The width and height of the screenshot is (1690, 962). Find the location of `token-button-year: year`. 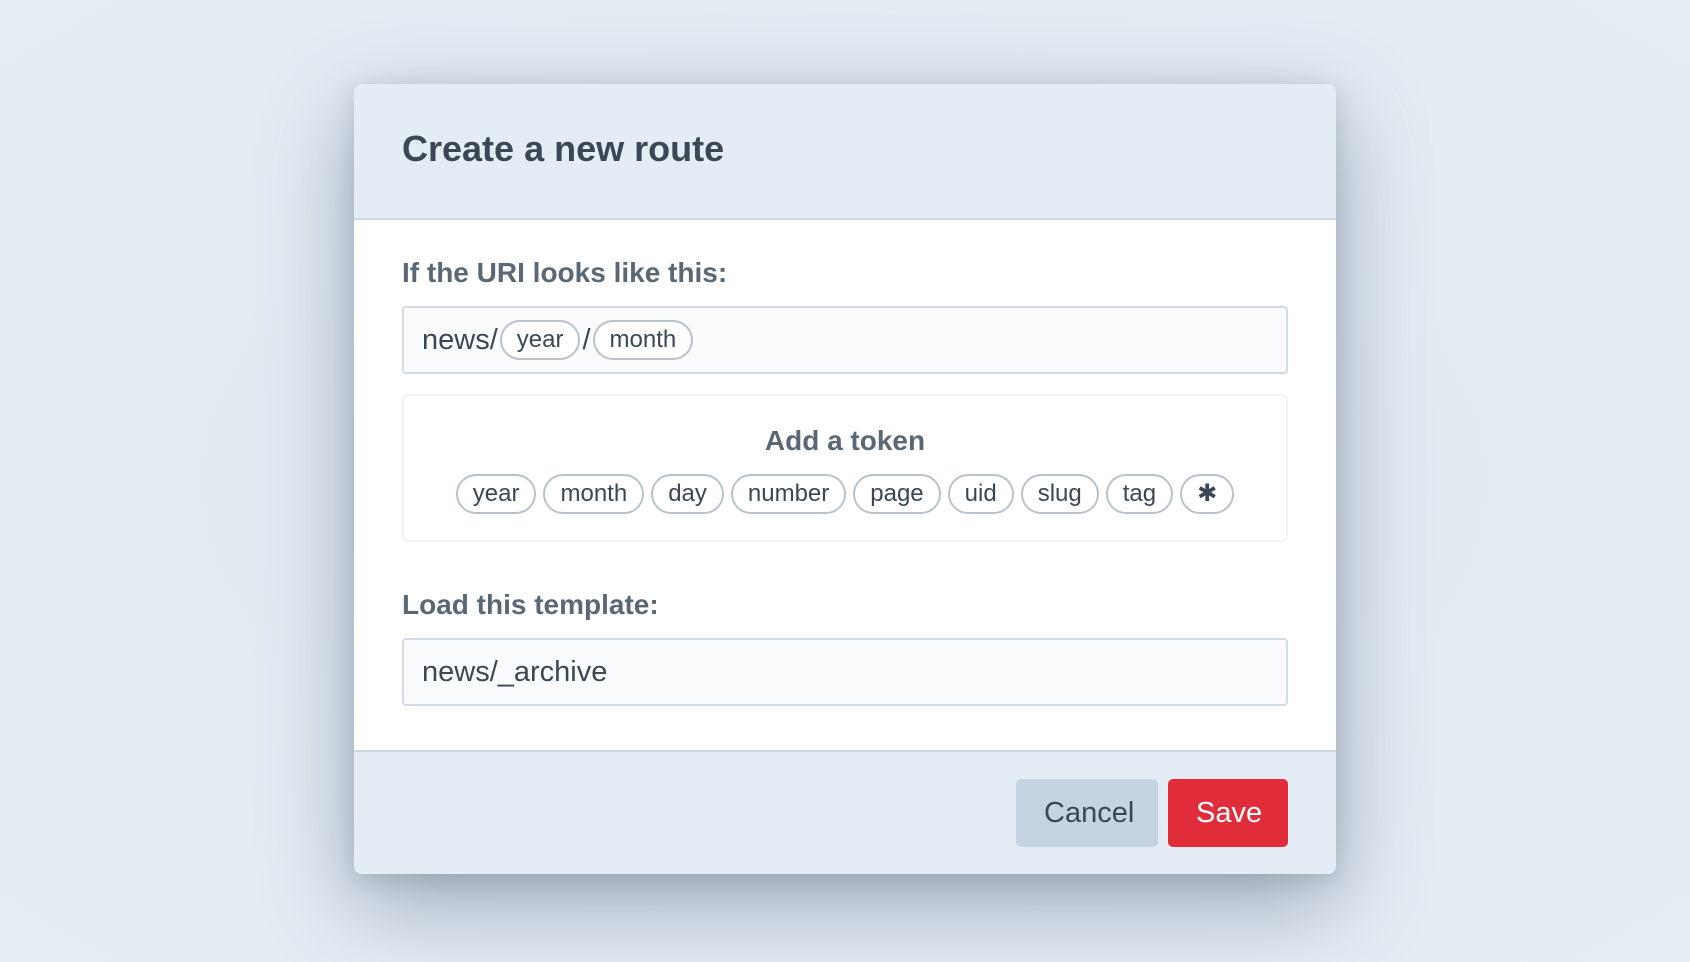

token-button-year: year is located at coordinates (496, 494).